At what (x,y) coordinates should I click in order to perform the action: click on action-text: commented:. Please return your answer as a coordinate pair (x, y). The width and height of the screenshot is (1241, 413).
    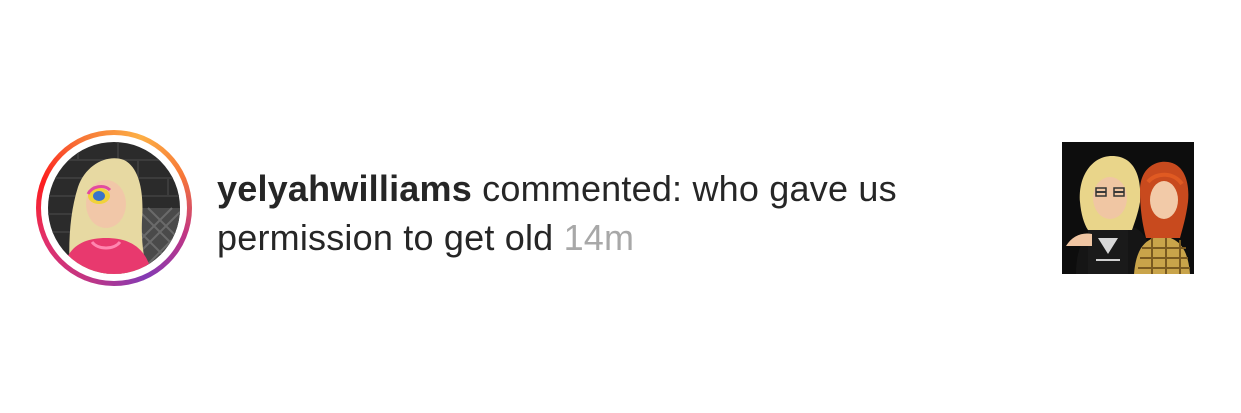
    Looking at the image, I should click on (582, 188).